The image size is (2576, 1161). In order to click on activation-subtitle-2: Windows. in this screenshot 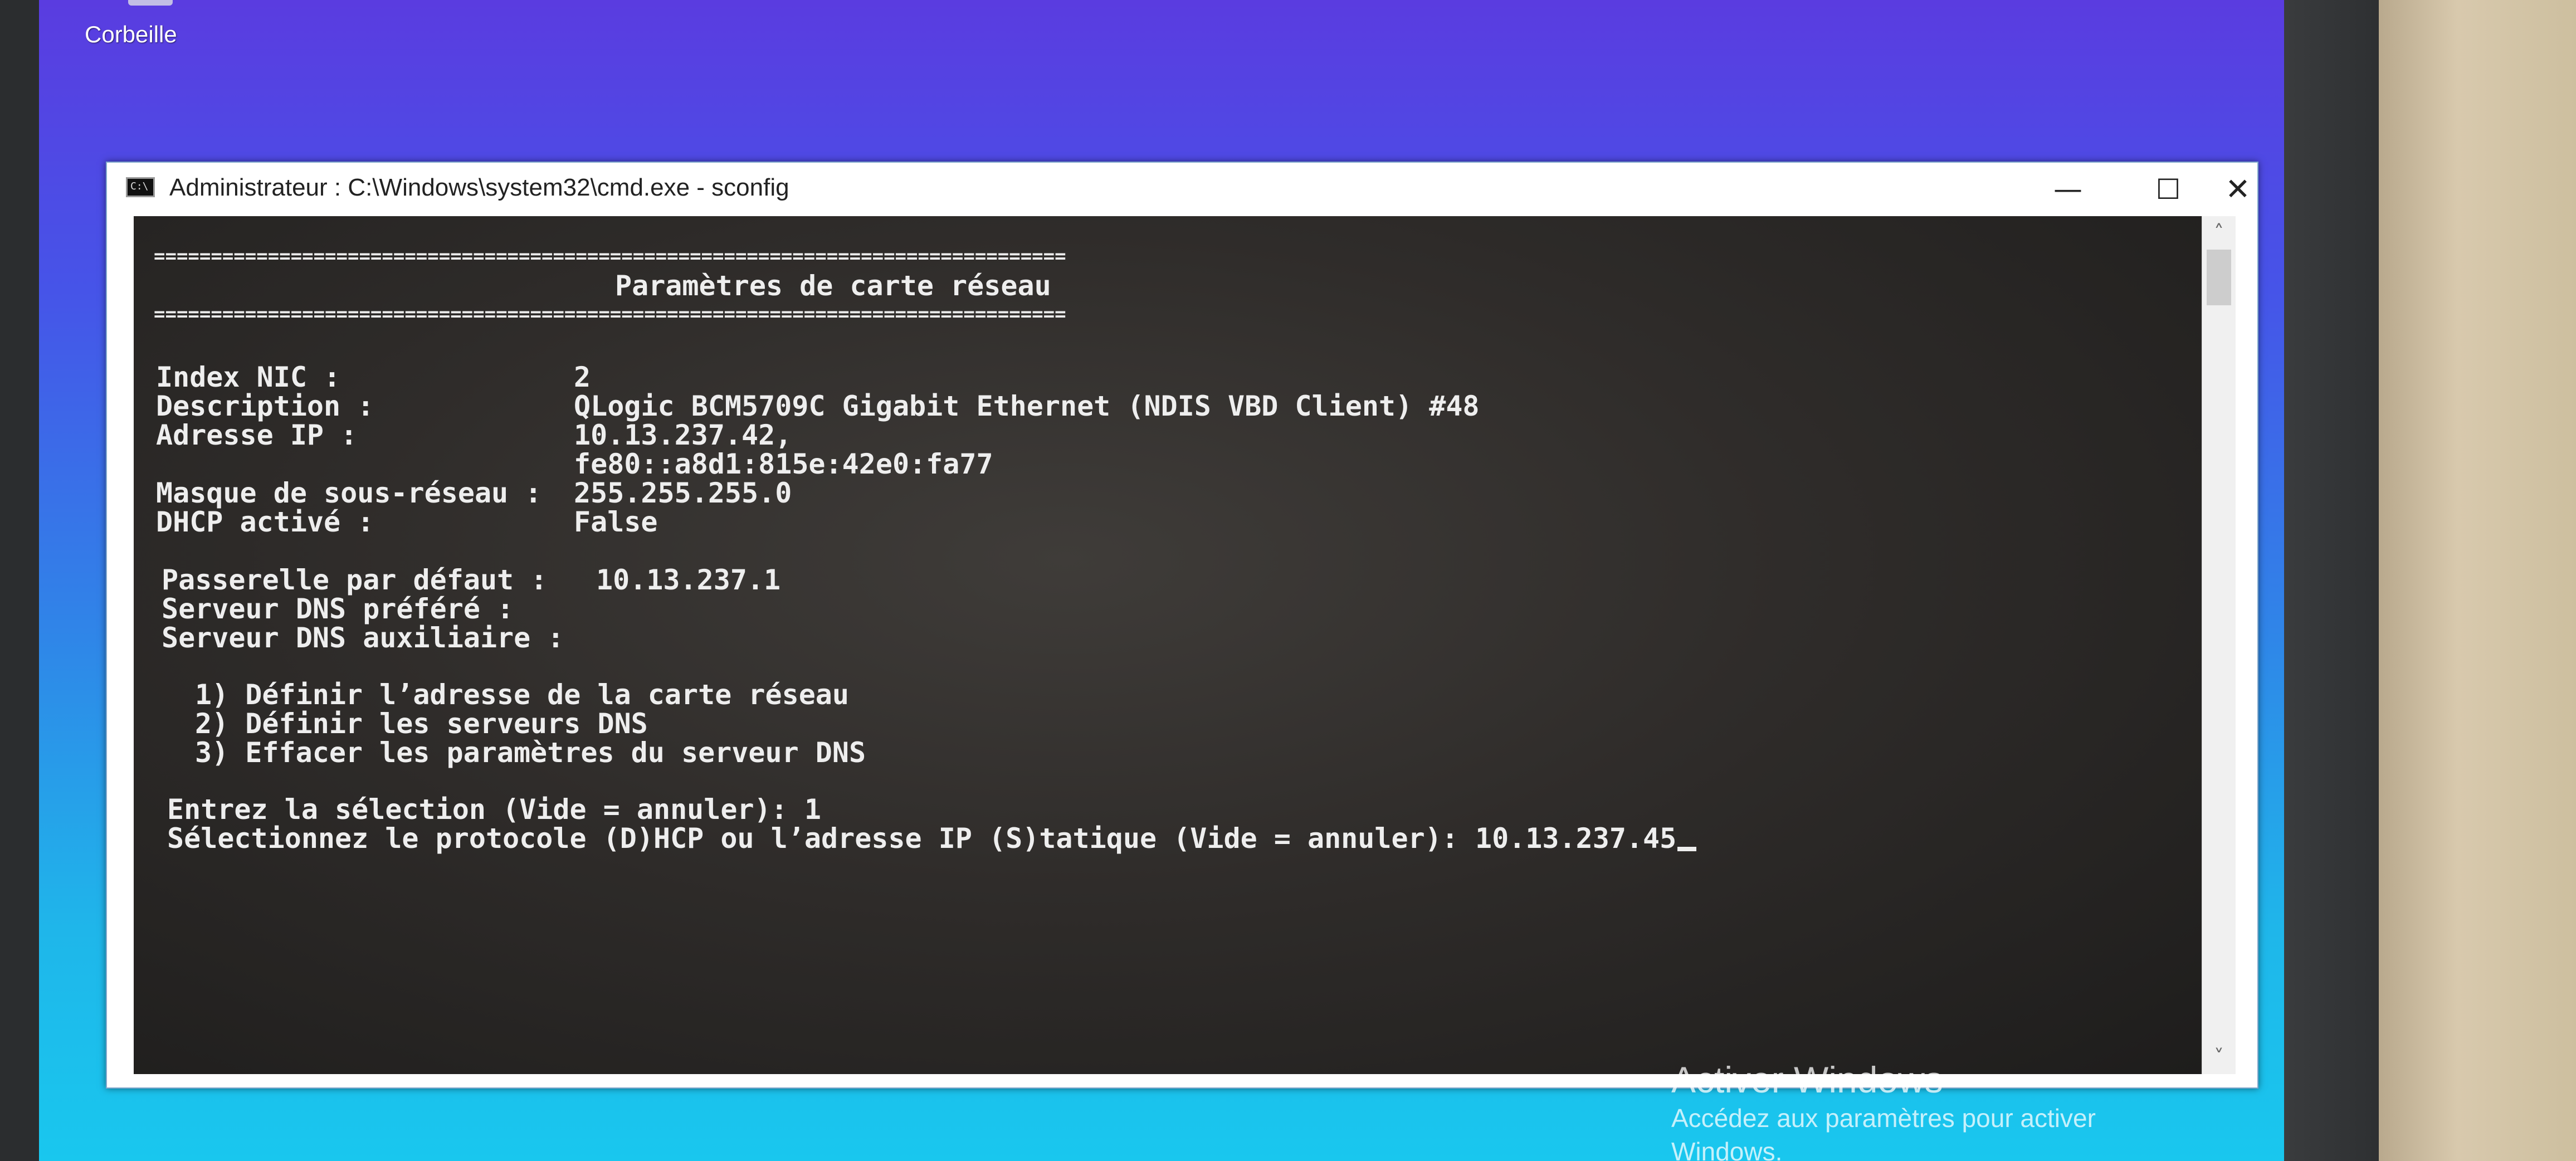, I will do `click(1727, 1149)`.